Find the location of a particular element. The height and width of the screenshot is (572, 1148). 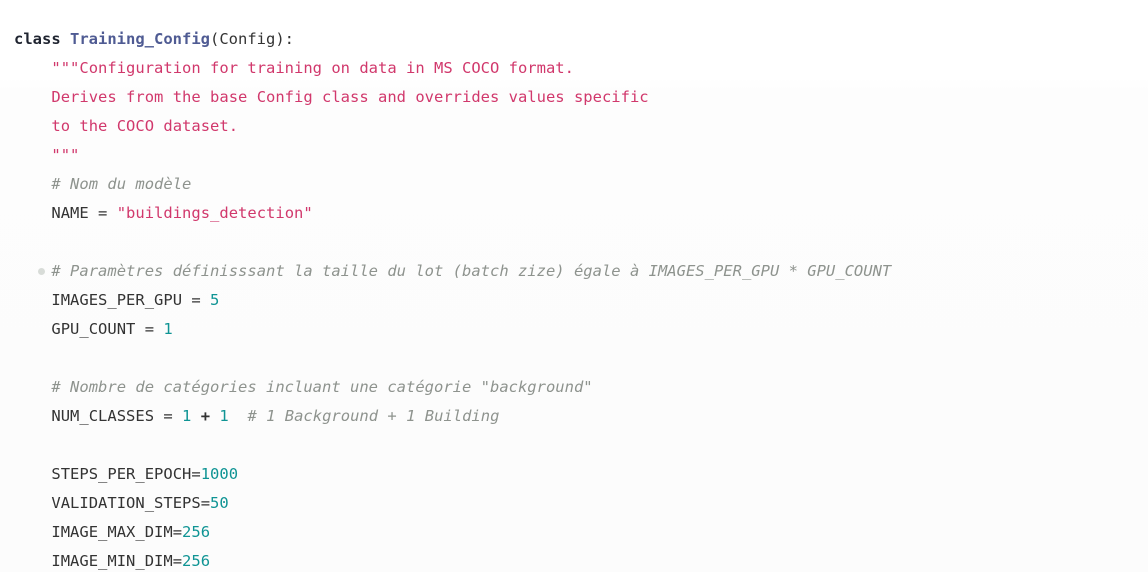

code-token-keyword: class is located at coordinates (37, 38).